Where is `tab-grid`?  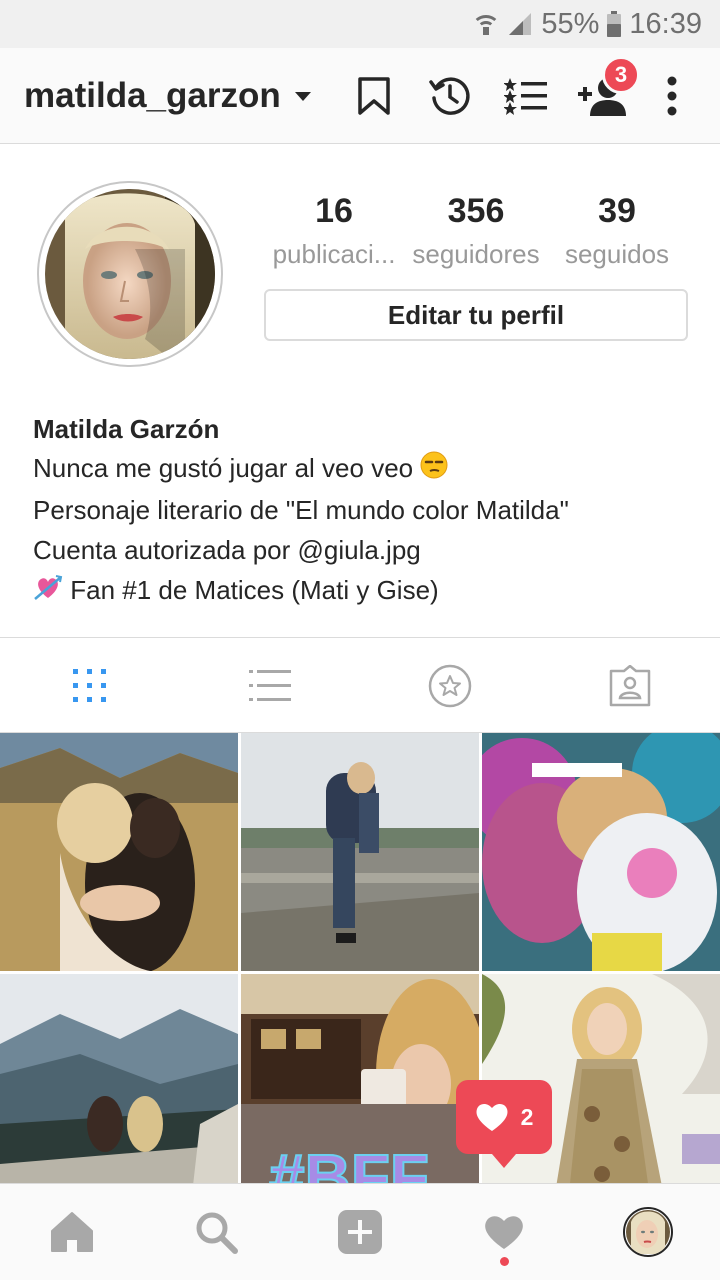
tab-grid is located at coordinates (90, 686).